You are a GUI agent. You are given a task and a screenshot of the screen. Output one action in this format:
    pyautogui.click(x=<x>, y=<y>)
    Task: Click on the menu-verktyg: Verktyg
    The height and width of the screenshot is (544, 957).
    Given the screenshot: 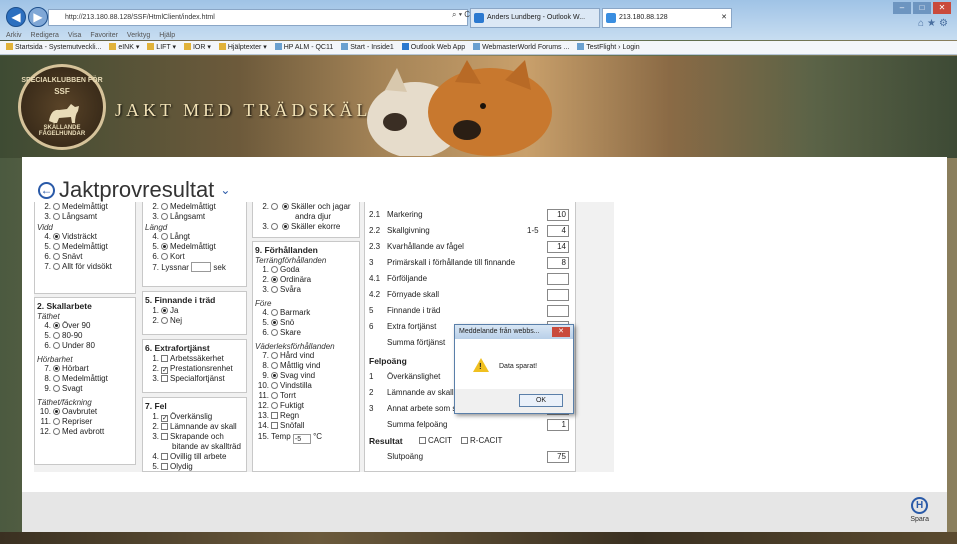 What is the action you would take?
    pyautogui.click(x=138, y=35)
    